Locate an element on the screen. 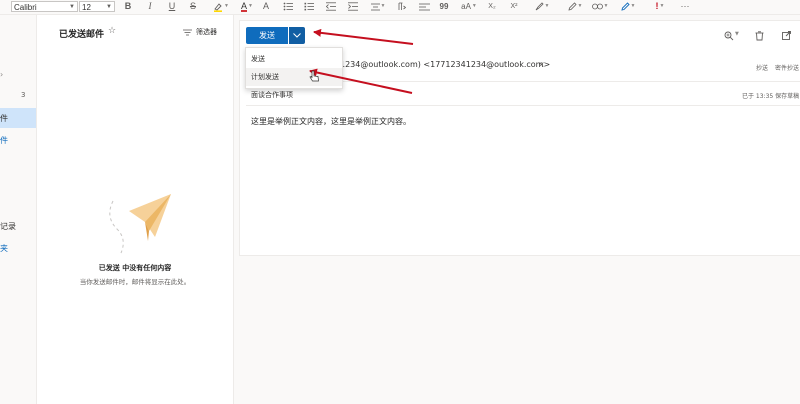 The width and height of the screenshot is (800, 404). styles-button: ▼ is located at coordinates (542, 6).